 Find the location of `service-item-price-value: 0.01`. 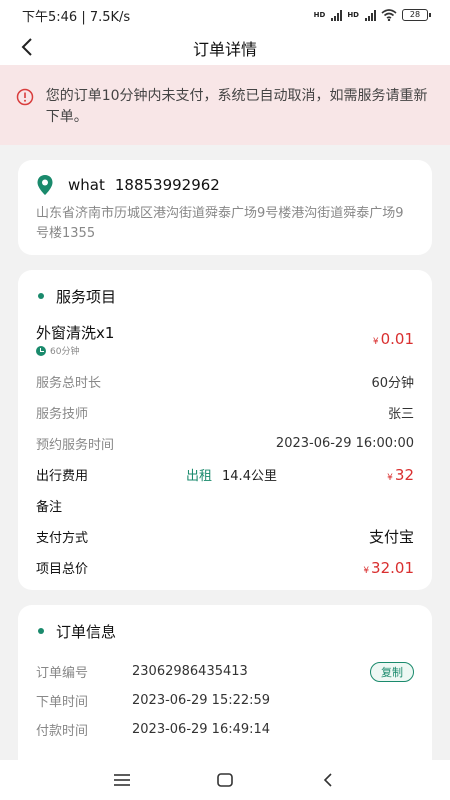

service-item-price-value: 0.01 is located at coordinates (397, 339).